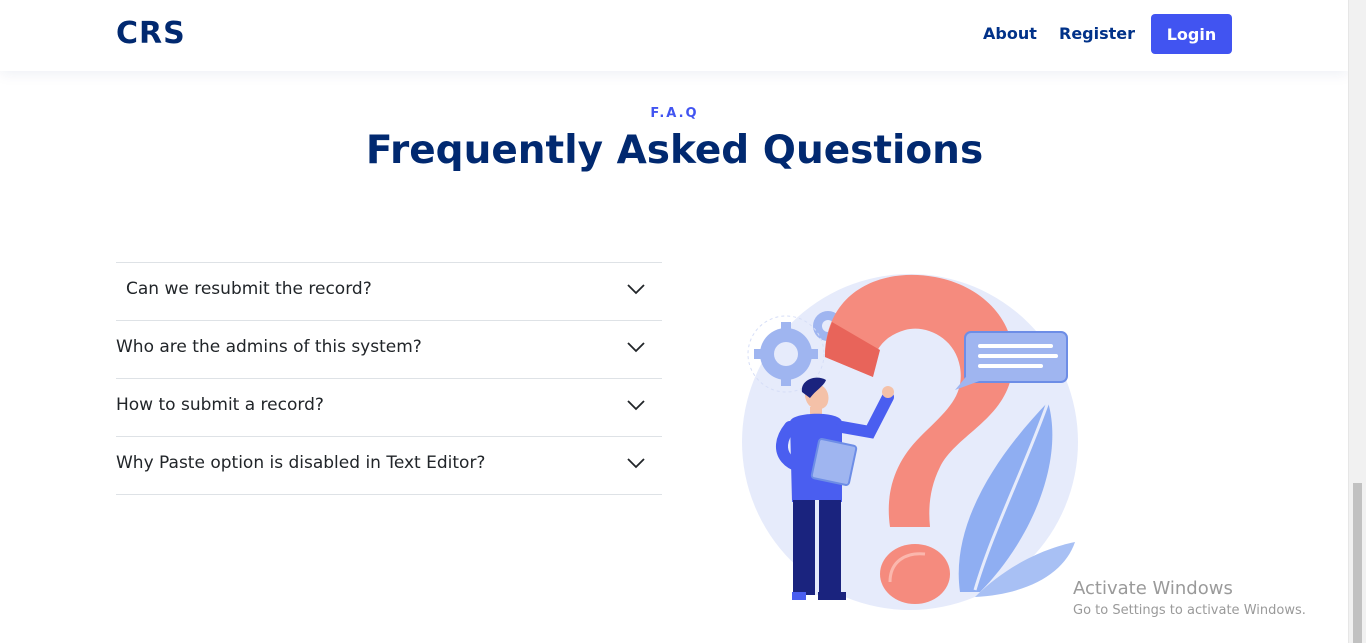  Describe the element at coordinates (674, 150) in the screenshot. I see `section-title: Frequently Asked Questions` at that location.